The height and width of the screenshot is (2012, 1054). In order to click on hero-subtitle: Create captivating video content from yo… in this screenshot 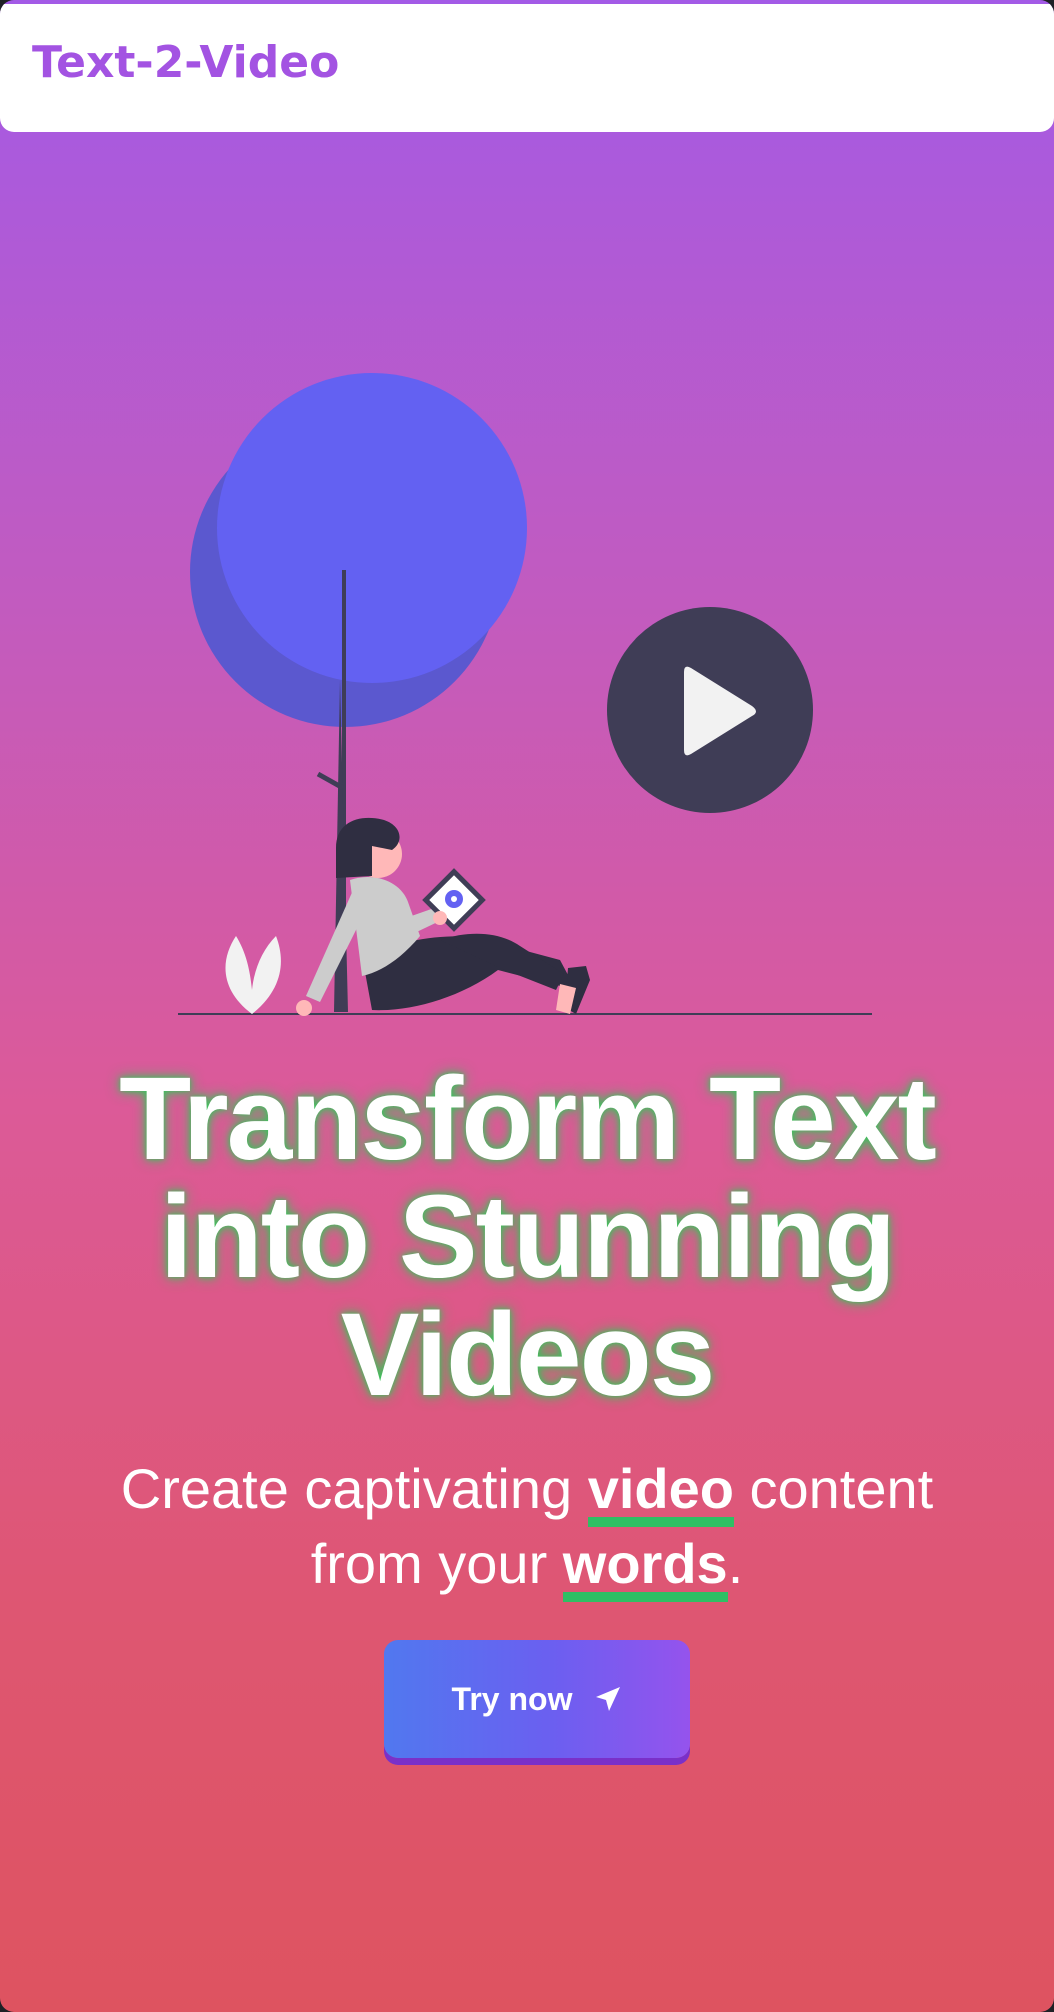, I will do `click(527, 1527)`.